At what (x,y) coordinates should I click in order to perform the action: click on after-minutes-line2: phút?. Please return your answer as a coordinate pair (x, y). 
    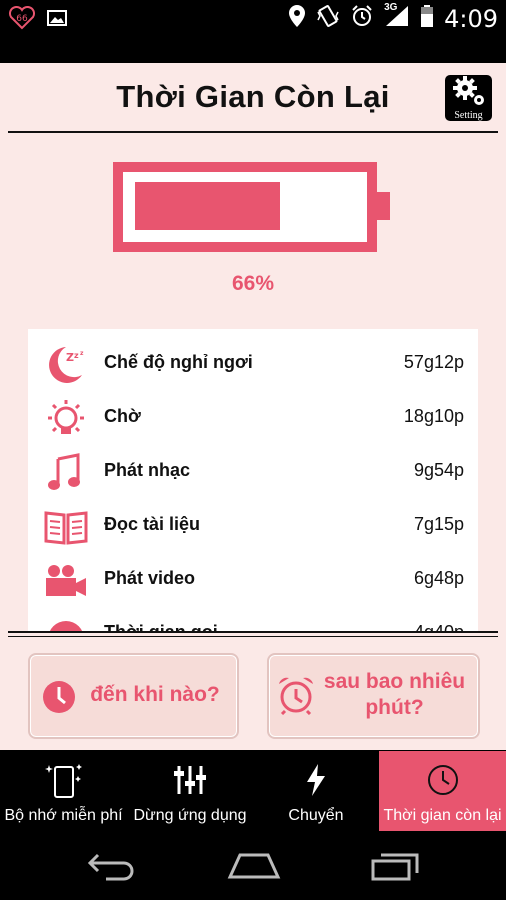
    Looking at the image, I should click on (394, 707).